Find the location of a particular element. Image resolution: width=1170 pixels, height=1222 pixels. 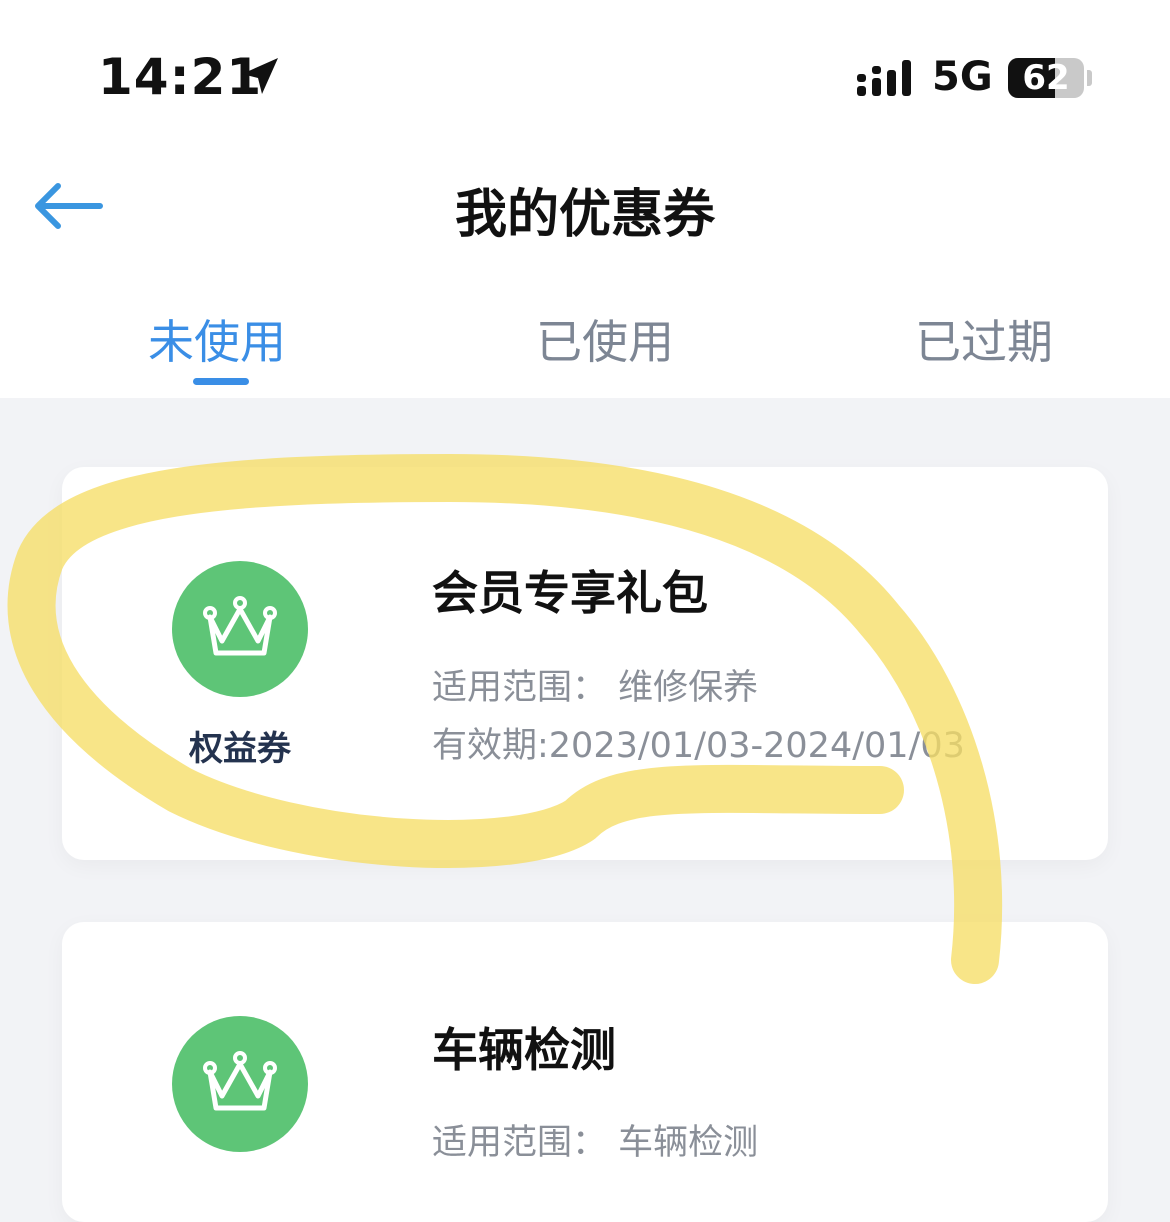

battery-level: 62 is located at coordinates (1046, 78).